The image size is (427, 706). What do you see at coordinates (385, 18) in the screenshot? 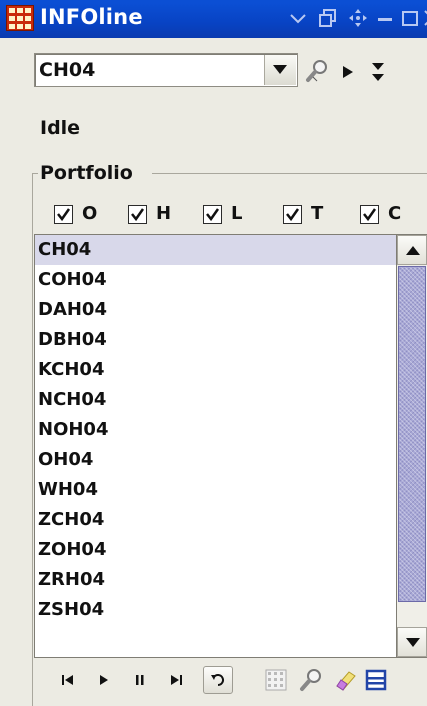
I see `minimize-icon` at bounding box center [385, 18].